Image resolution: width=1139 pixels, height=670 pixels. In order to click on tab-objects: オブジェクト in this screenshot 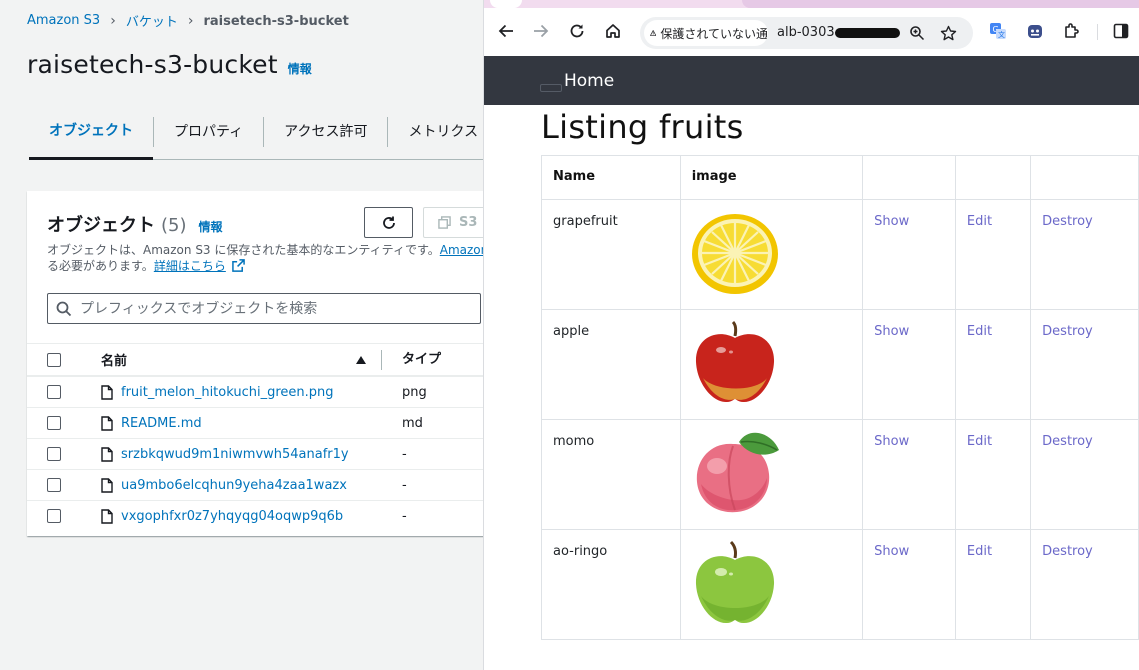, I will do `click(91, 137)`.